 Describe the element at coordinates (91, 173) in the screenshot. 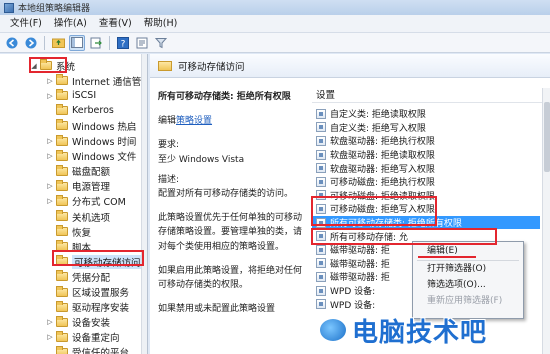

I see `tree-item-label: 磁盘配额` at that location.